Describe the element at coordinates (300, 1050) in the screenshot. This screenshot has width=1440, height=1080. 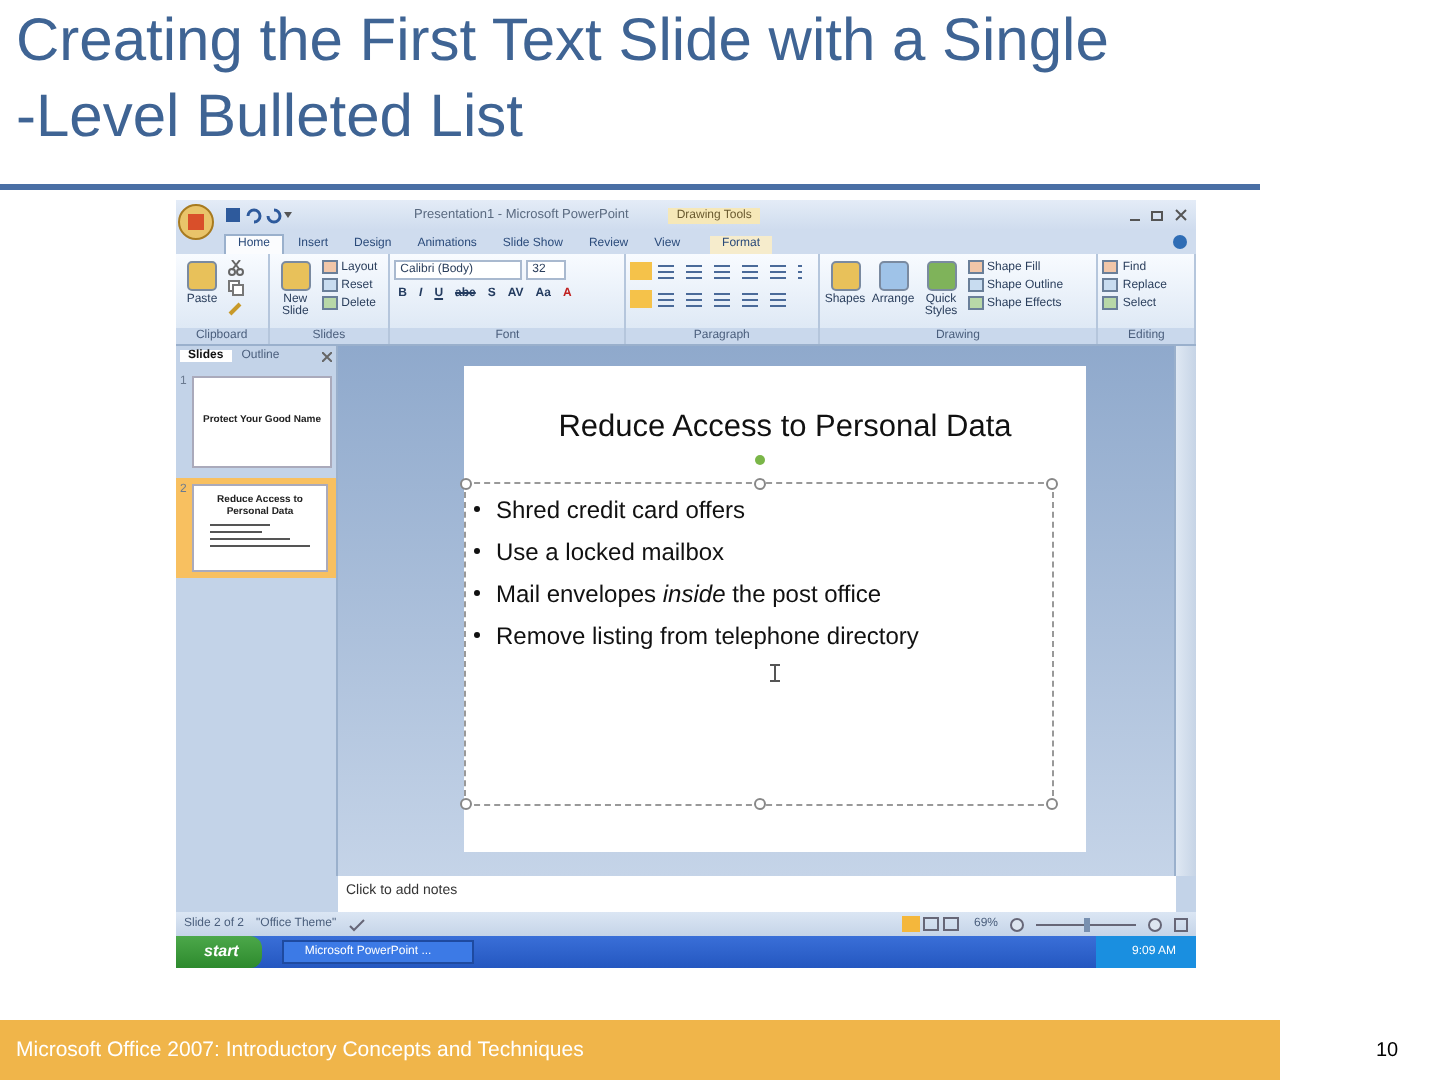
I see `footer-text: Microsoft Office 2007: Introductory Concepts and Techniques` at that location.